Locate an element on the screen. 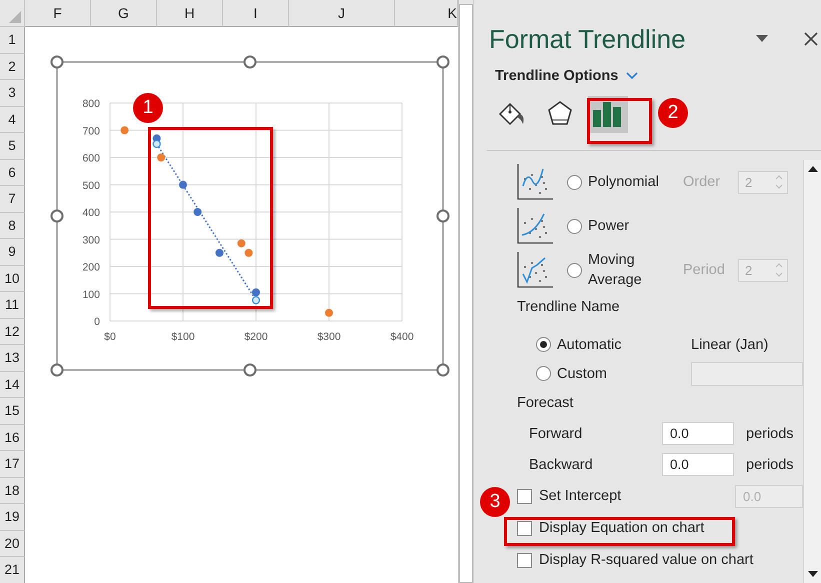  checkbox-label: Set Intercept is located at coordinates (580, 496).